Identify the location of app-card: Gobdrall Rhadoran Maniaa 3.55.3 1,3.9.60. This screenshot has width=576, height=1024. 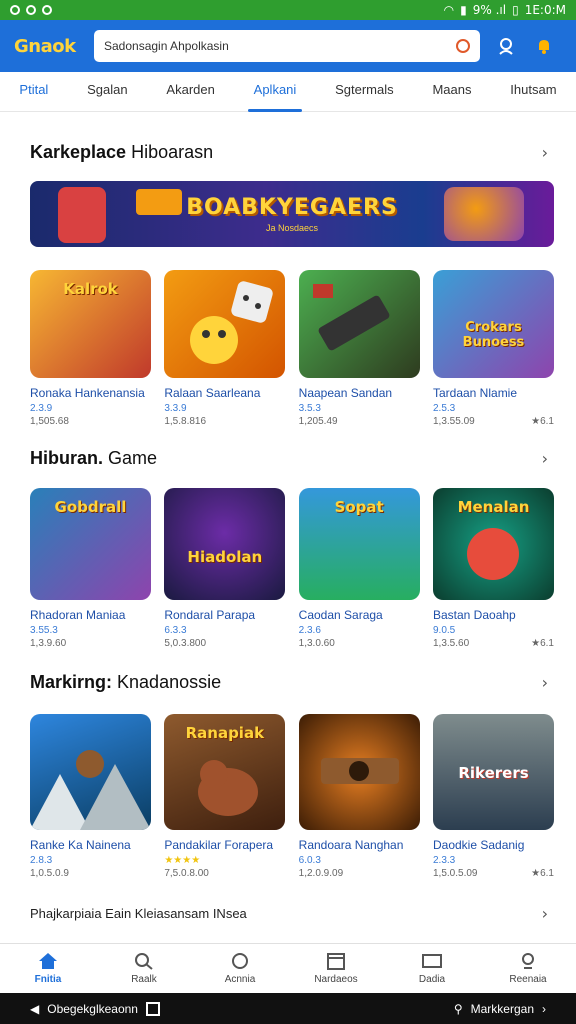
(90, 568).